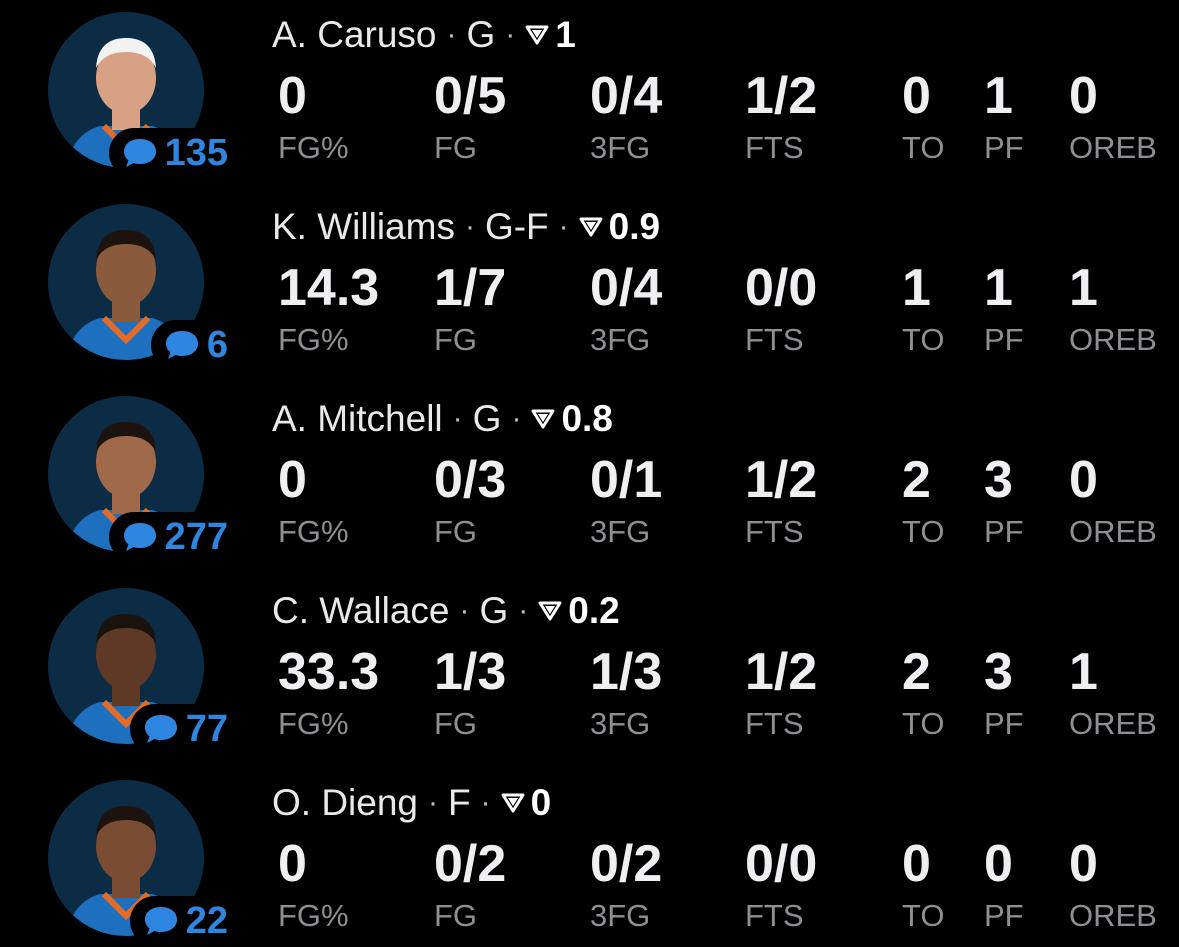 This screenshot has width=1179, height=947. Describe the element at coordinates (998, 864) in the screenshot. I see `stat-pf: 0` at that location.